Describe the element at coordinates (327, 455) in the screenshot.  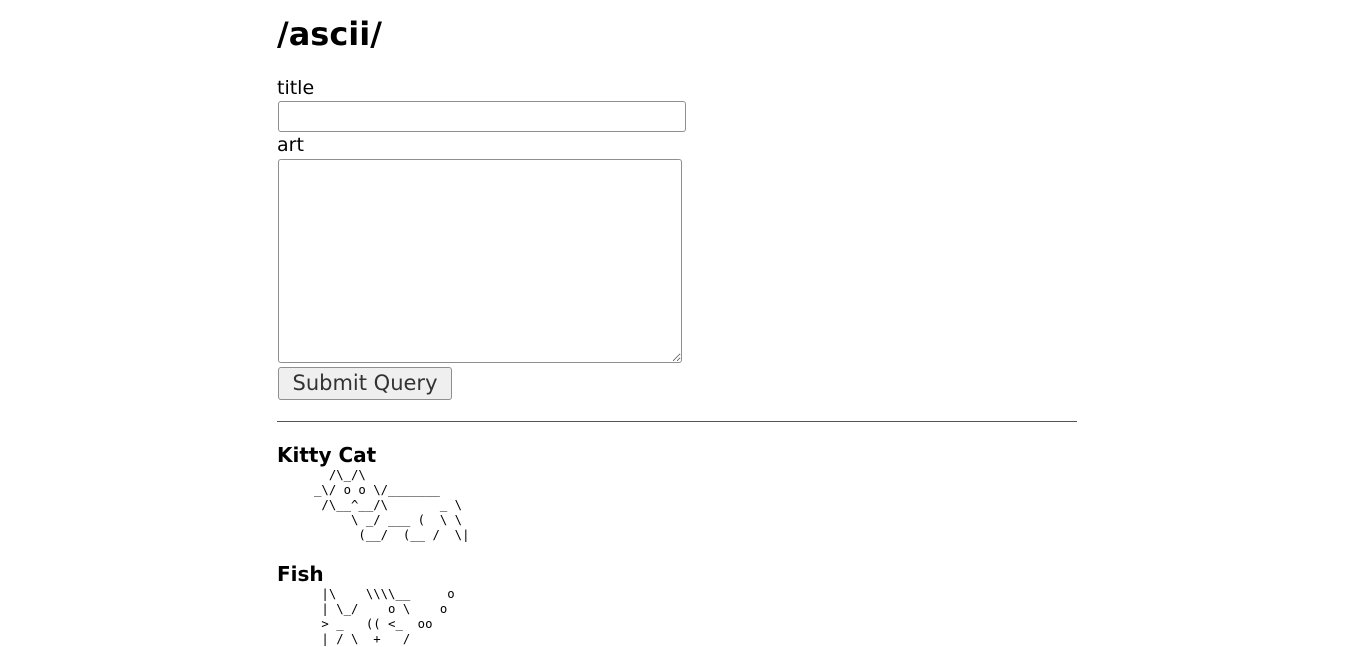
I see `art-title-kitty-cat: Kitty Cat` at that location.